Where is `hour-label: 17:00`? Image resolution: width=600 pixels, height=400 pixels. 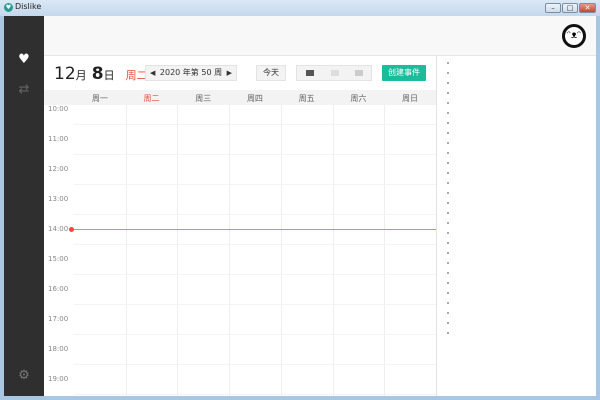 hour-label: 17:00 is located at coordinates (58, 319).